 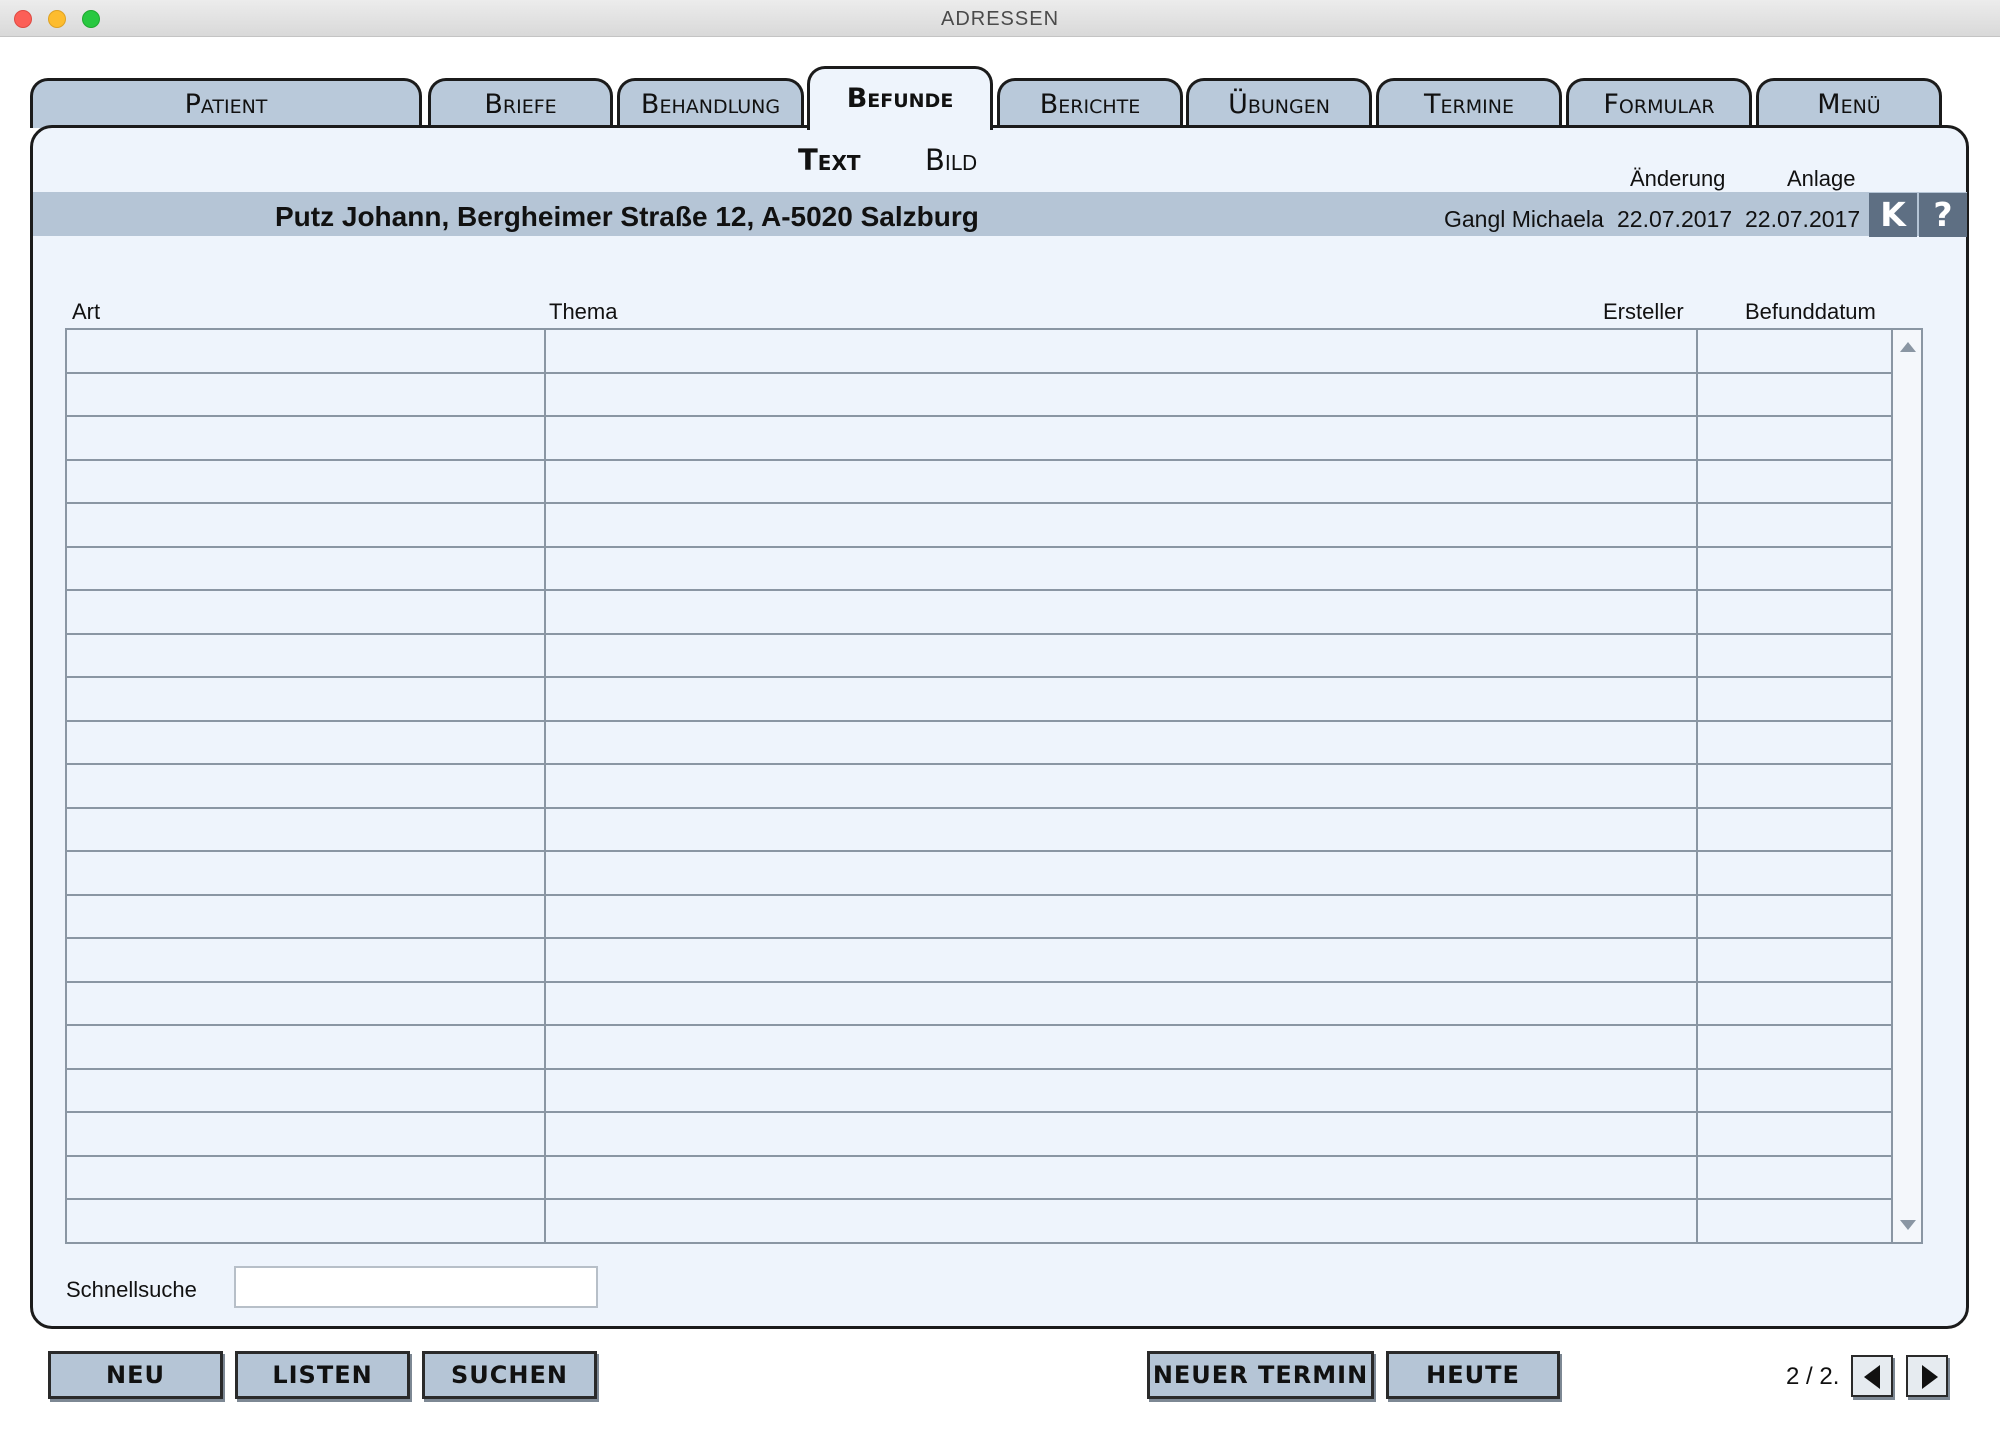 What do you see at coordinates (900, 98) in the screenshot?
I see `tab-befunde: Befunde` at bounding box center [900, 98].